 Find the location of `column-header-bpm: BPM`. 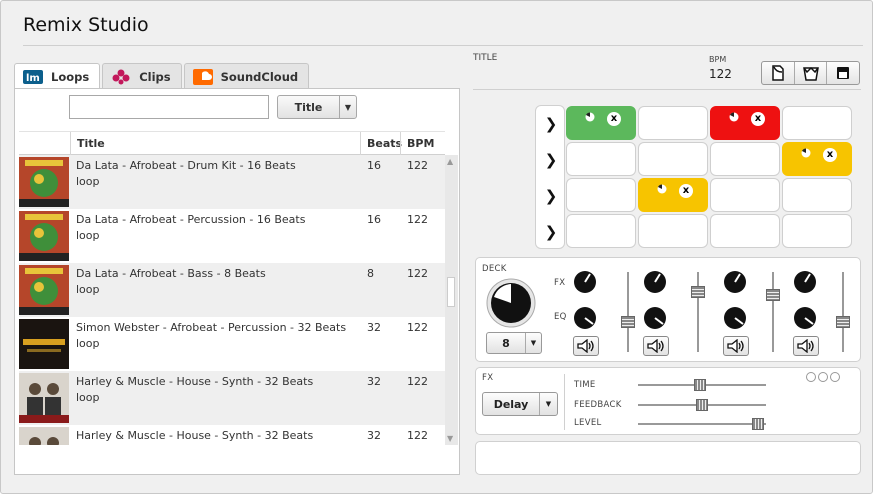

column-header-bpm: BPM is located at coordinates (422, 143).